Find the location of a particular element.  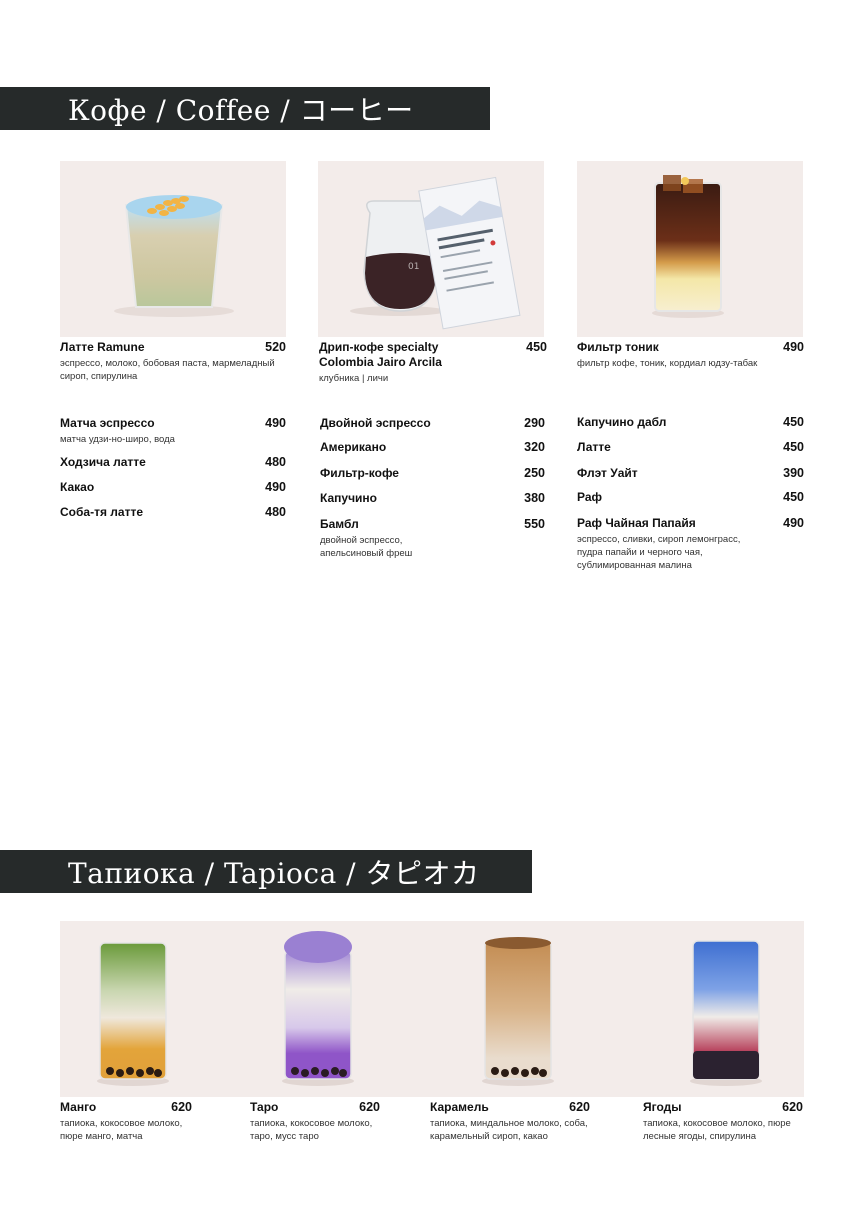

menu-item-cappuccino-double: Капучино дабл 450 is located at coordinates (690, 422).